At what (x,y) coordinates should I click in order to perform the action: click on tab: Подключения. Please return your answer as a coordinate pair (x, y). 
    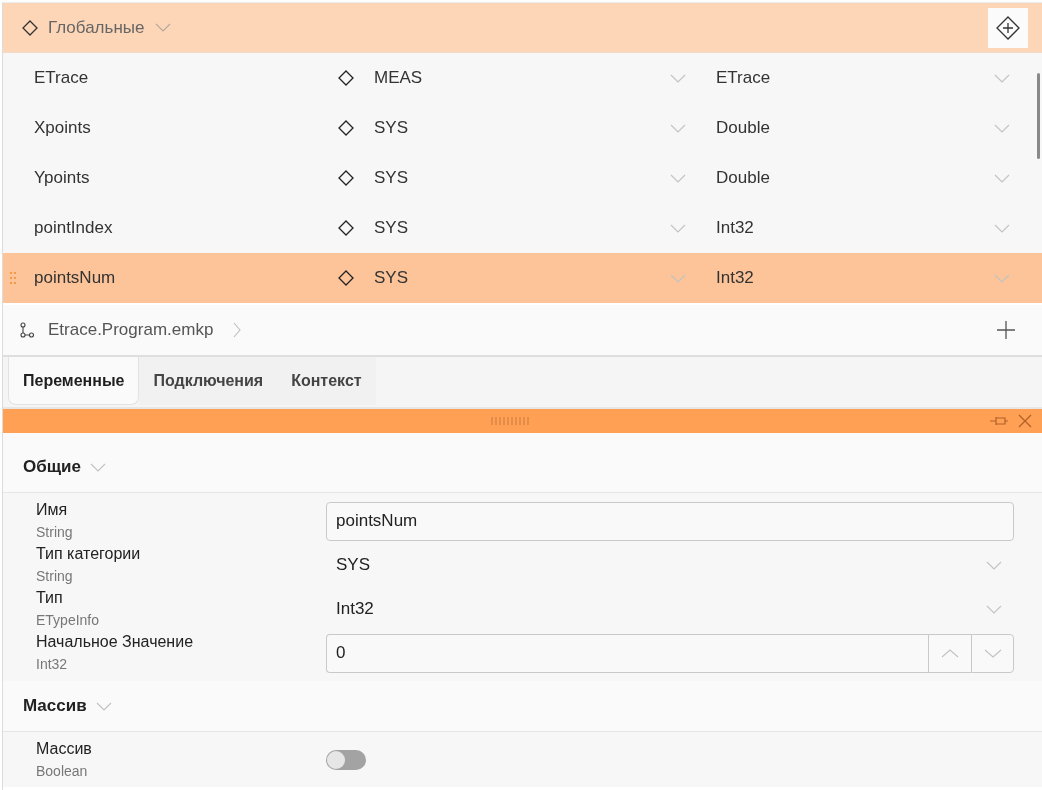
    Looking at the image, I should click on (208, 381).